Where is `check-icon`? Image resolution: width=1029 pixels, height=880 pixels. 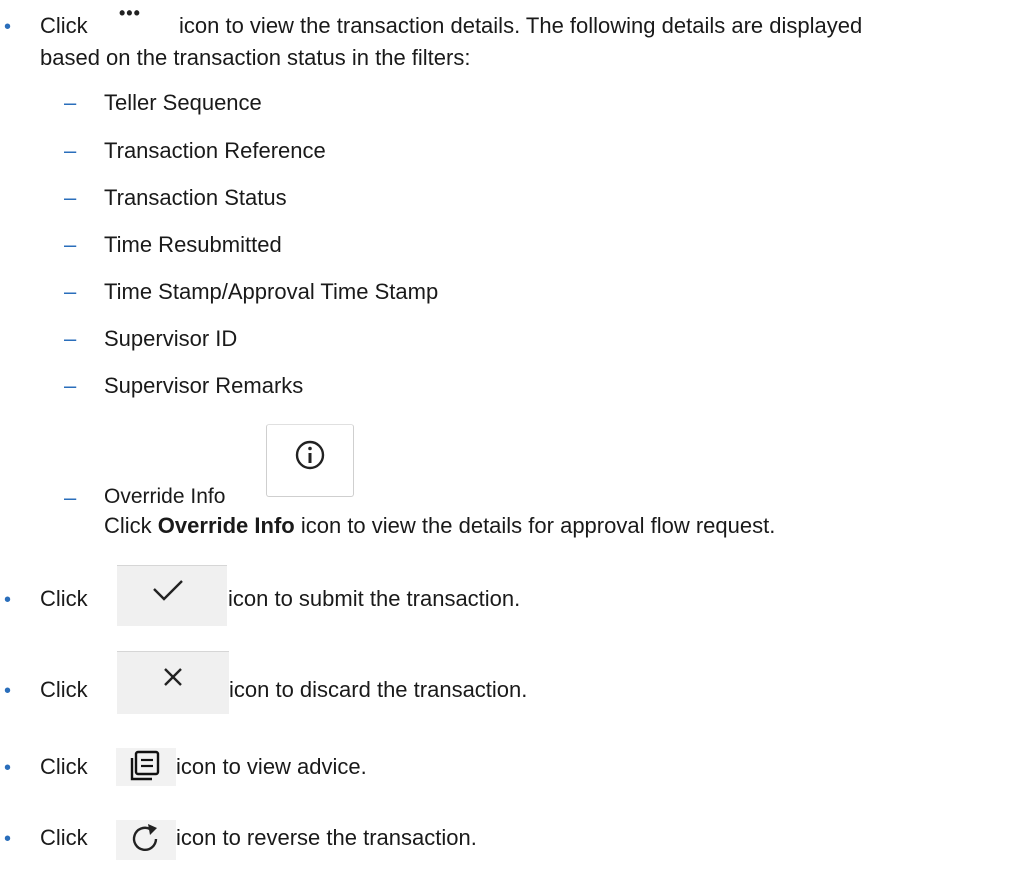
check-icon is located at coordinates (168, 590).